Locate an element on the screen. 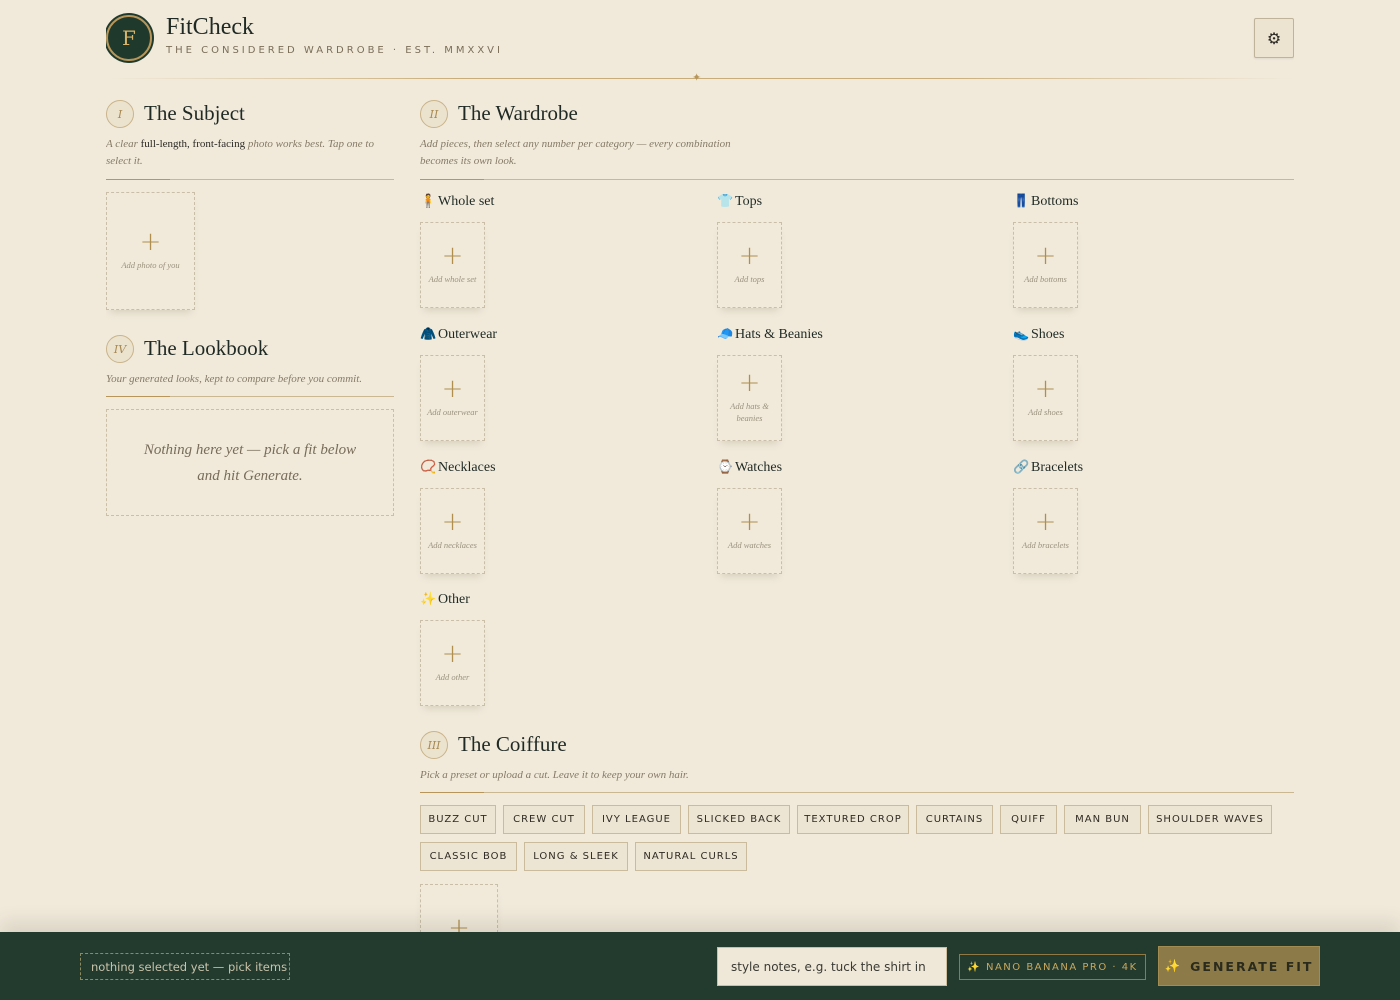  section-numeral: II is located at coordinates (434, 114).